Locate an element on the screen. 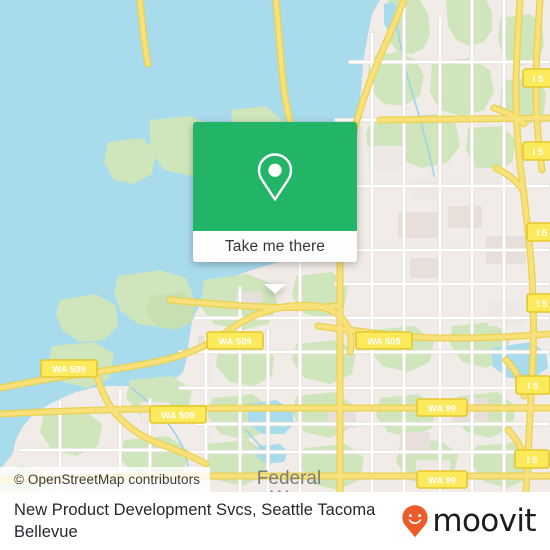 This screenshot has width=550, height=550. map-popup-card: Take me there is located at coordinates (275, 208).